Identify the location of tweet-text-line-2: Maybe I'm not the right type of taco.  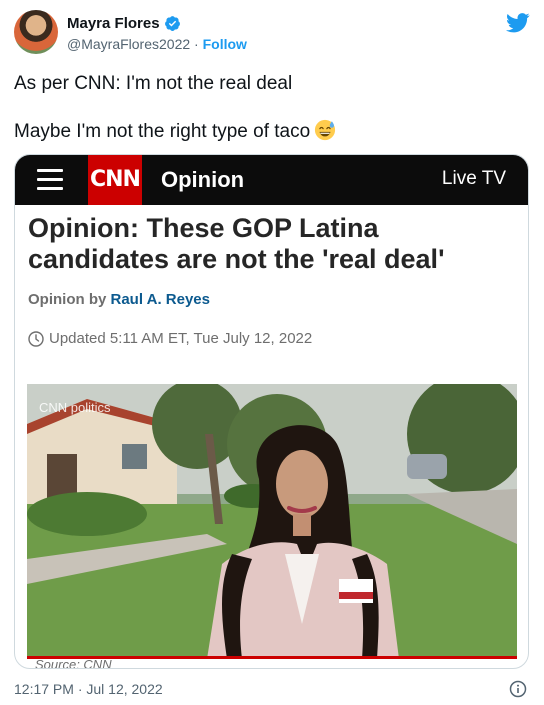
(175, 131).